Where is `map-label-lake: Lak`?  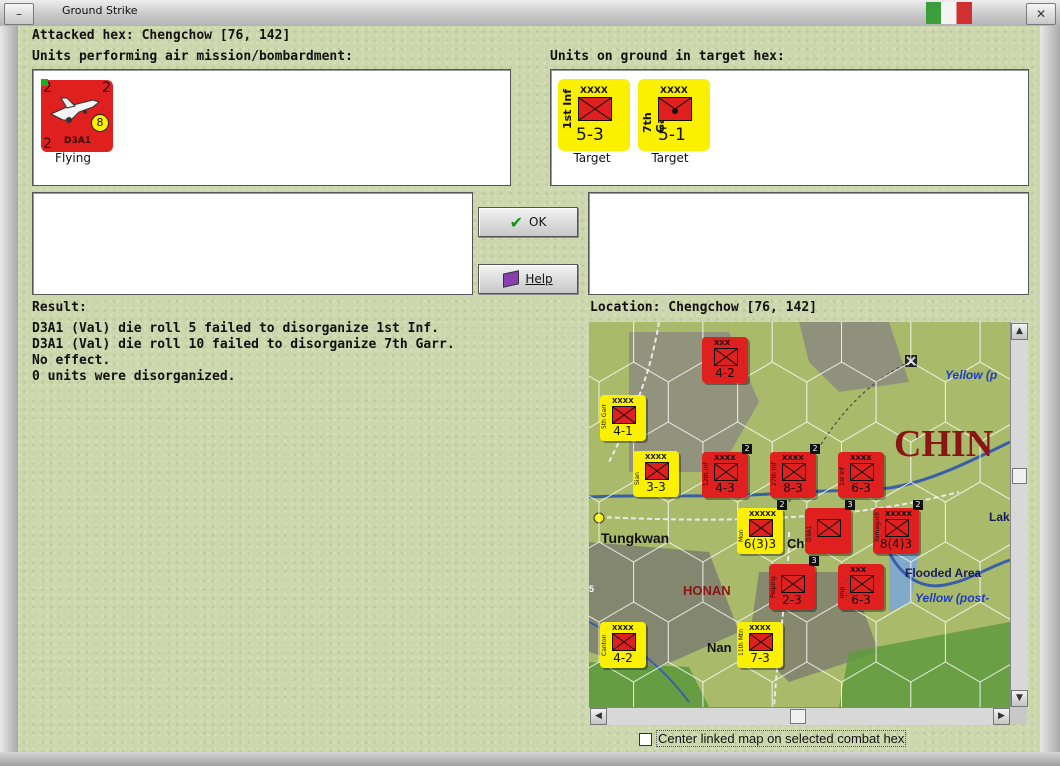 map-label-lake: Lak is located at coordinates (999, 517).